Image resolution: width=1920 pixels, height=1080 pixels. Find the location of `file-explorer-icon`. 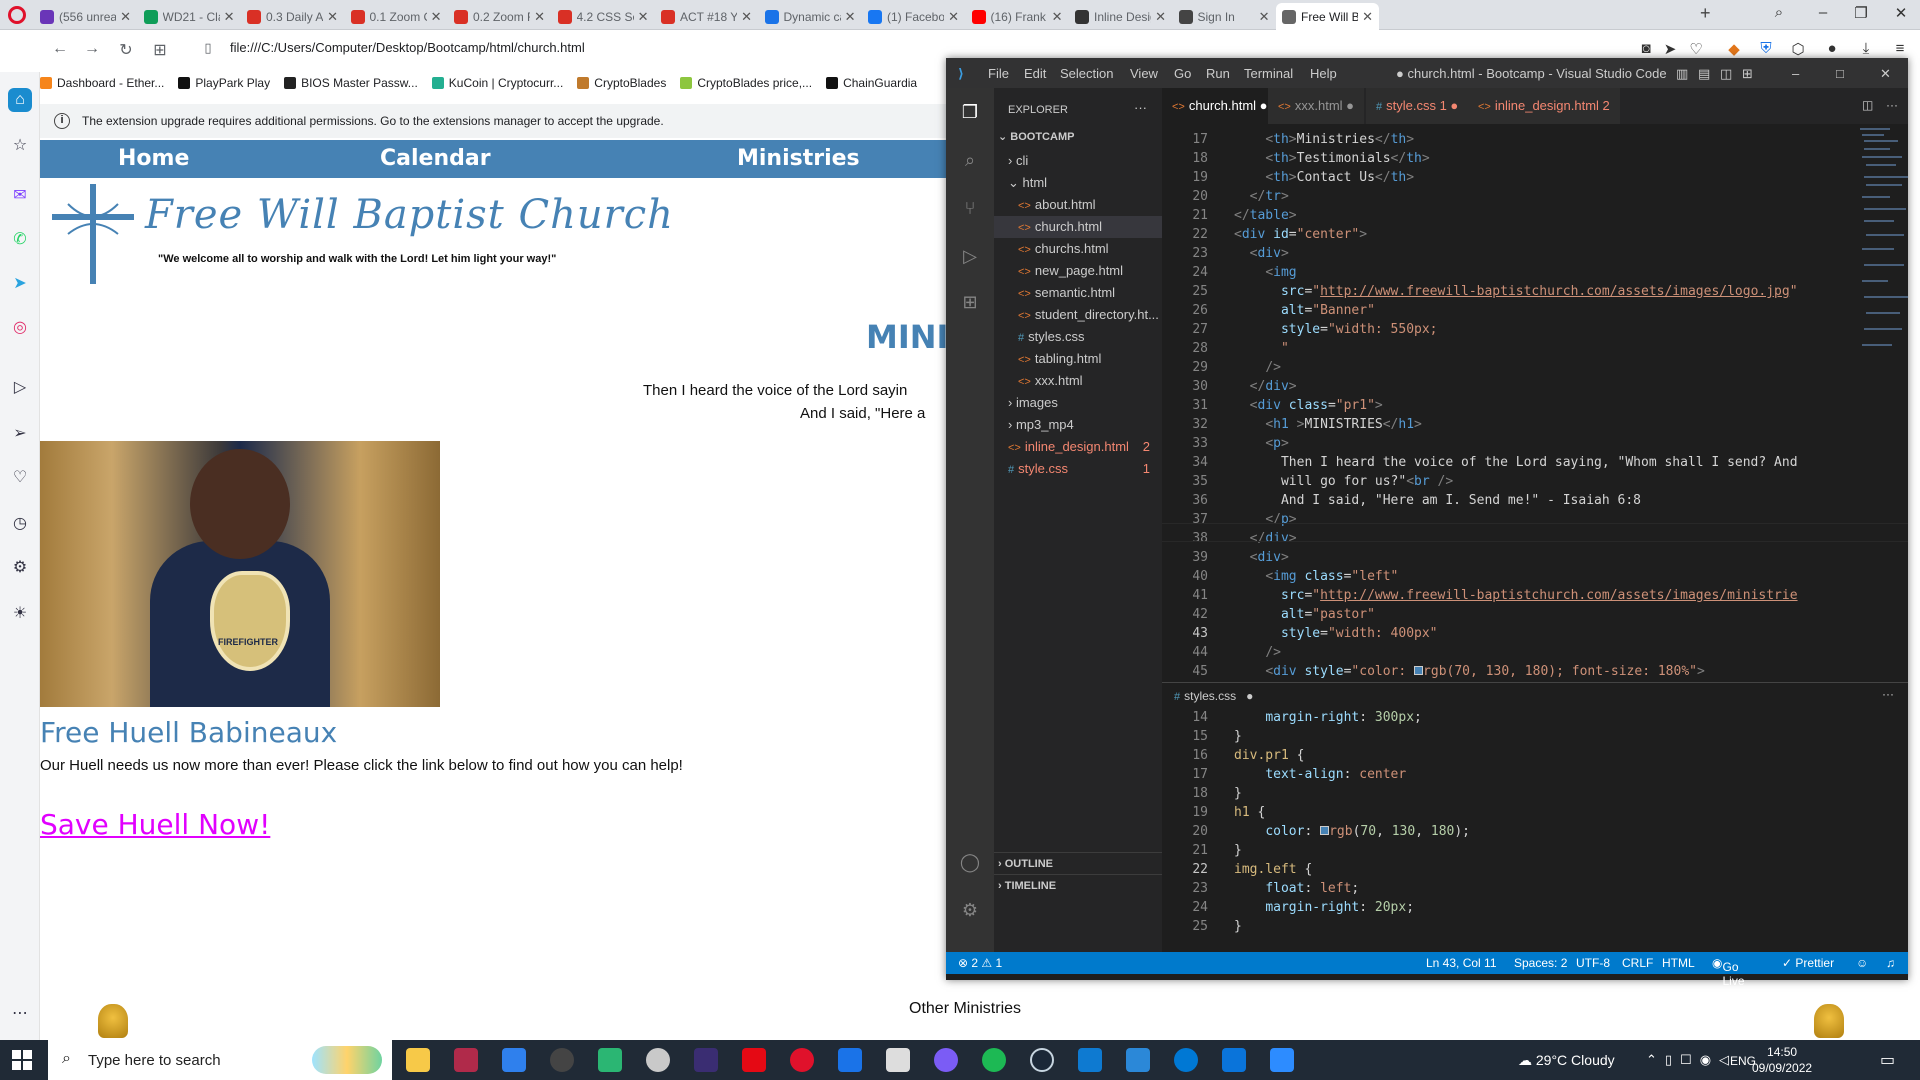

file-explorer-icon is located at coordinates (418, 1060).